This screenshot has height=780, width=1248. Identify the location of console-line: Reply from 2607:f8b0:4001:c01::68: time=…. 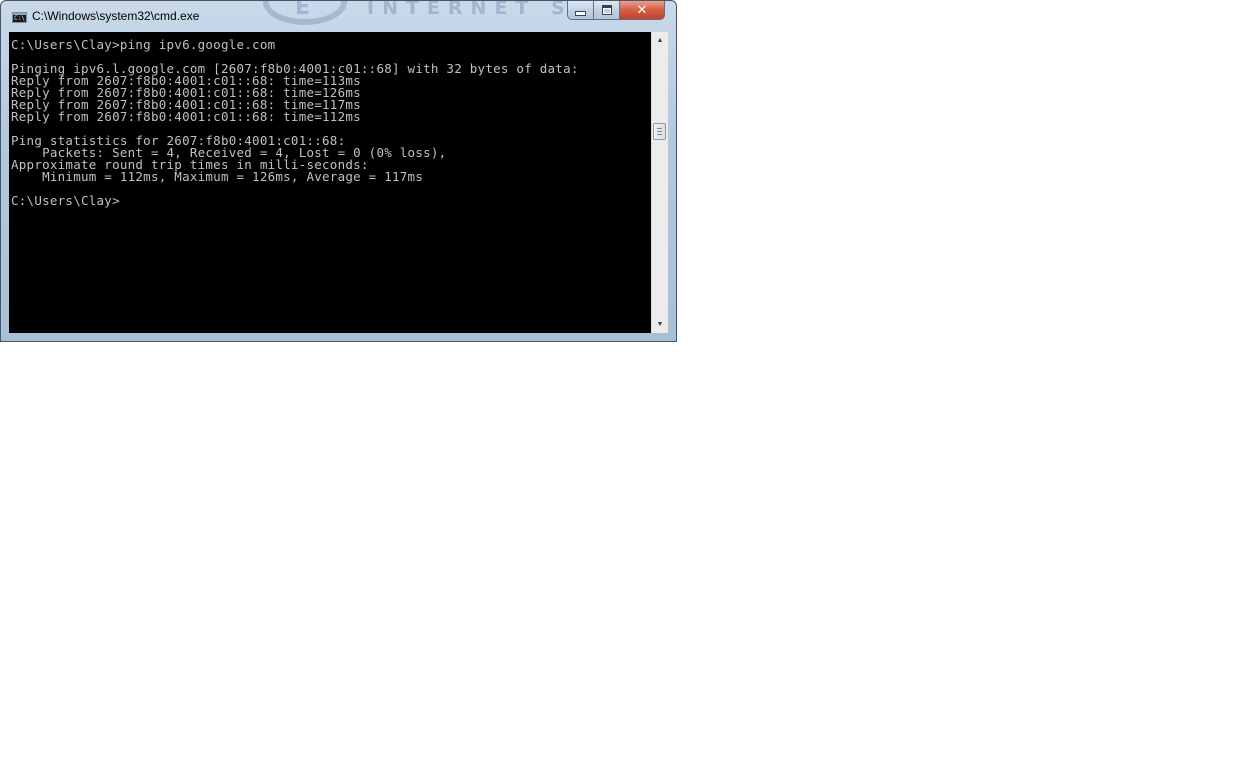
(186, 116).